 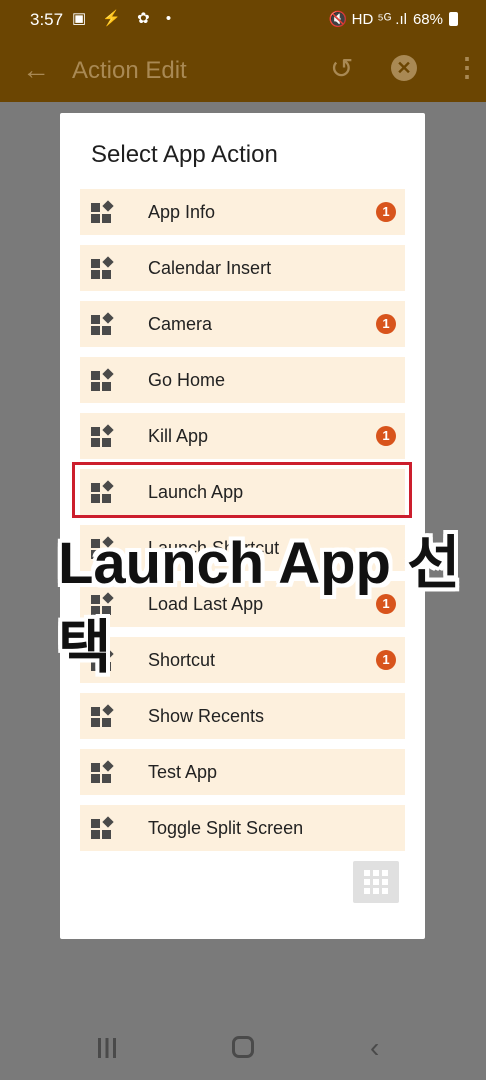 I want to click on action-item: Calendar Insert, so click(x=242, y=268).